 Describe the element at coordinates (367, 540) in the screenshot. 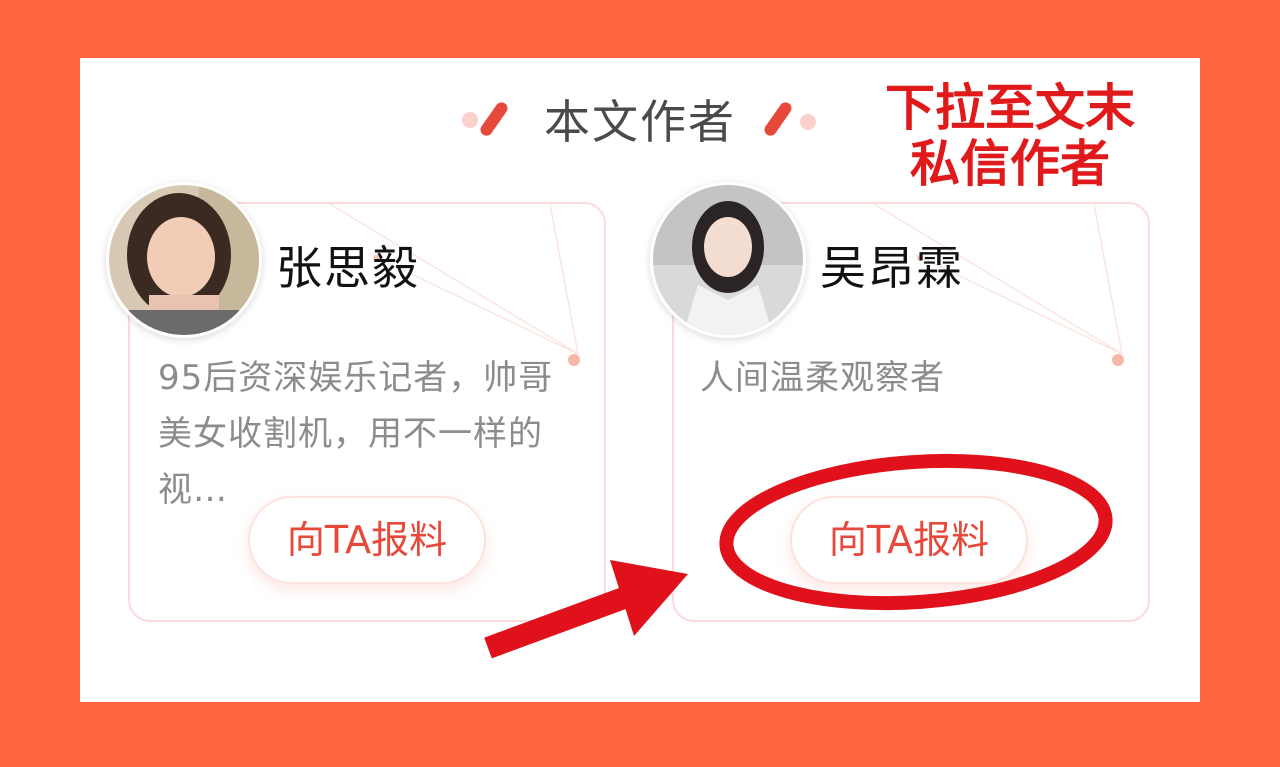

I see `report-button-1: 向TA报料` at that location.